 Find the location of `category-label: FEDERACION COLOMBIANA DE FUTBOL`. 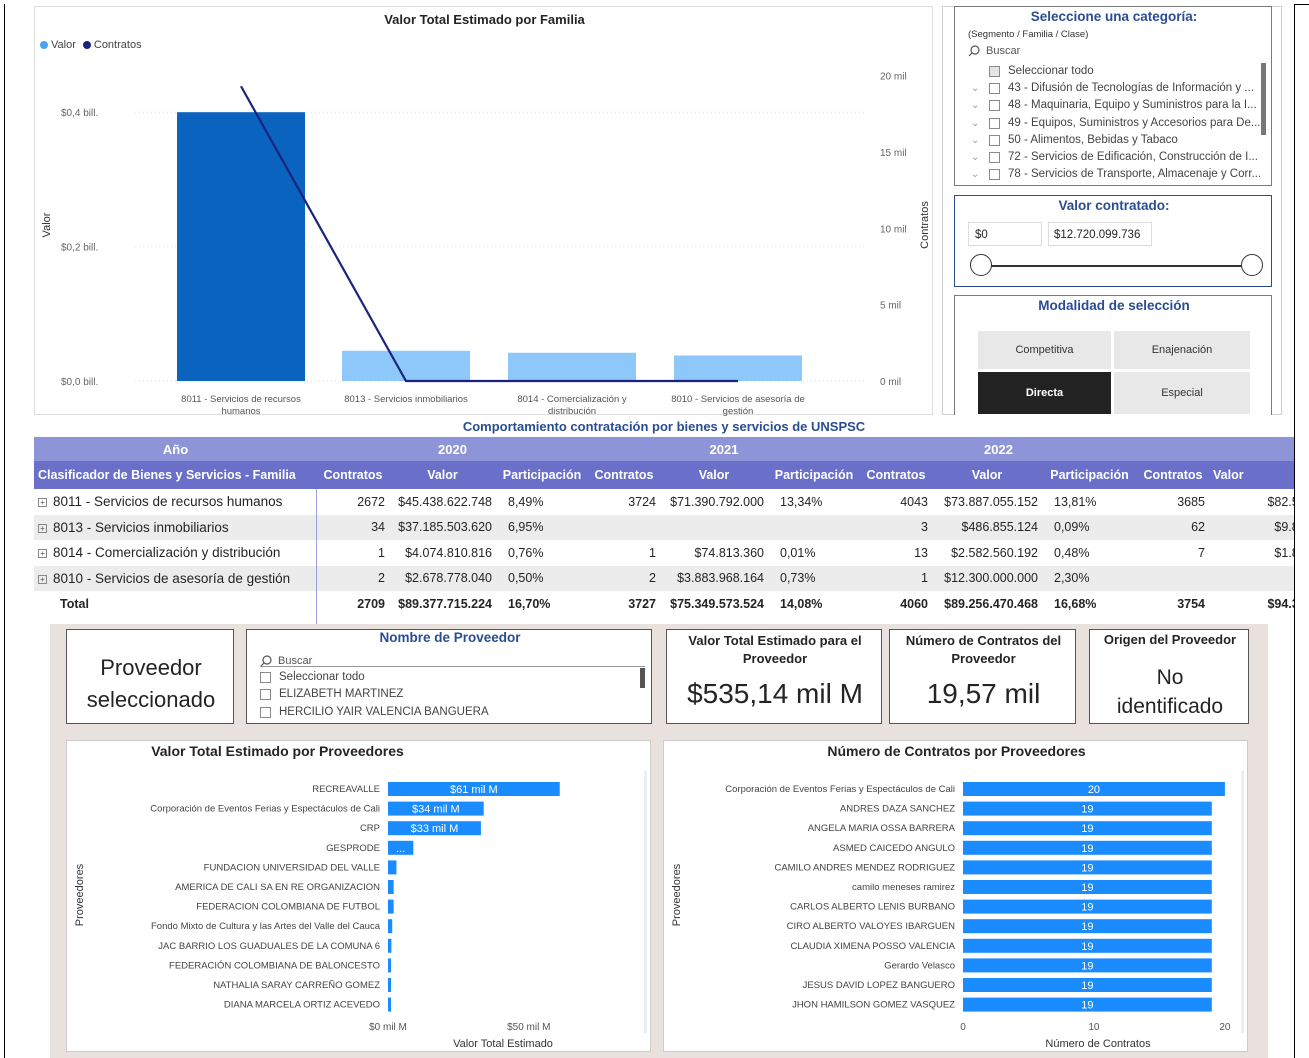

category-label: FEDERACION COLOMBIANA DE FUTBOL is located at coordinates (288, 907).